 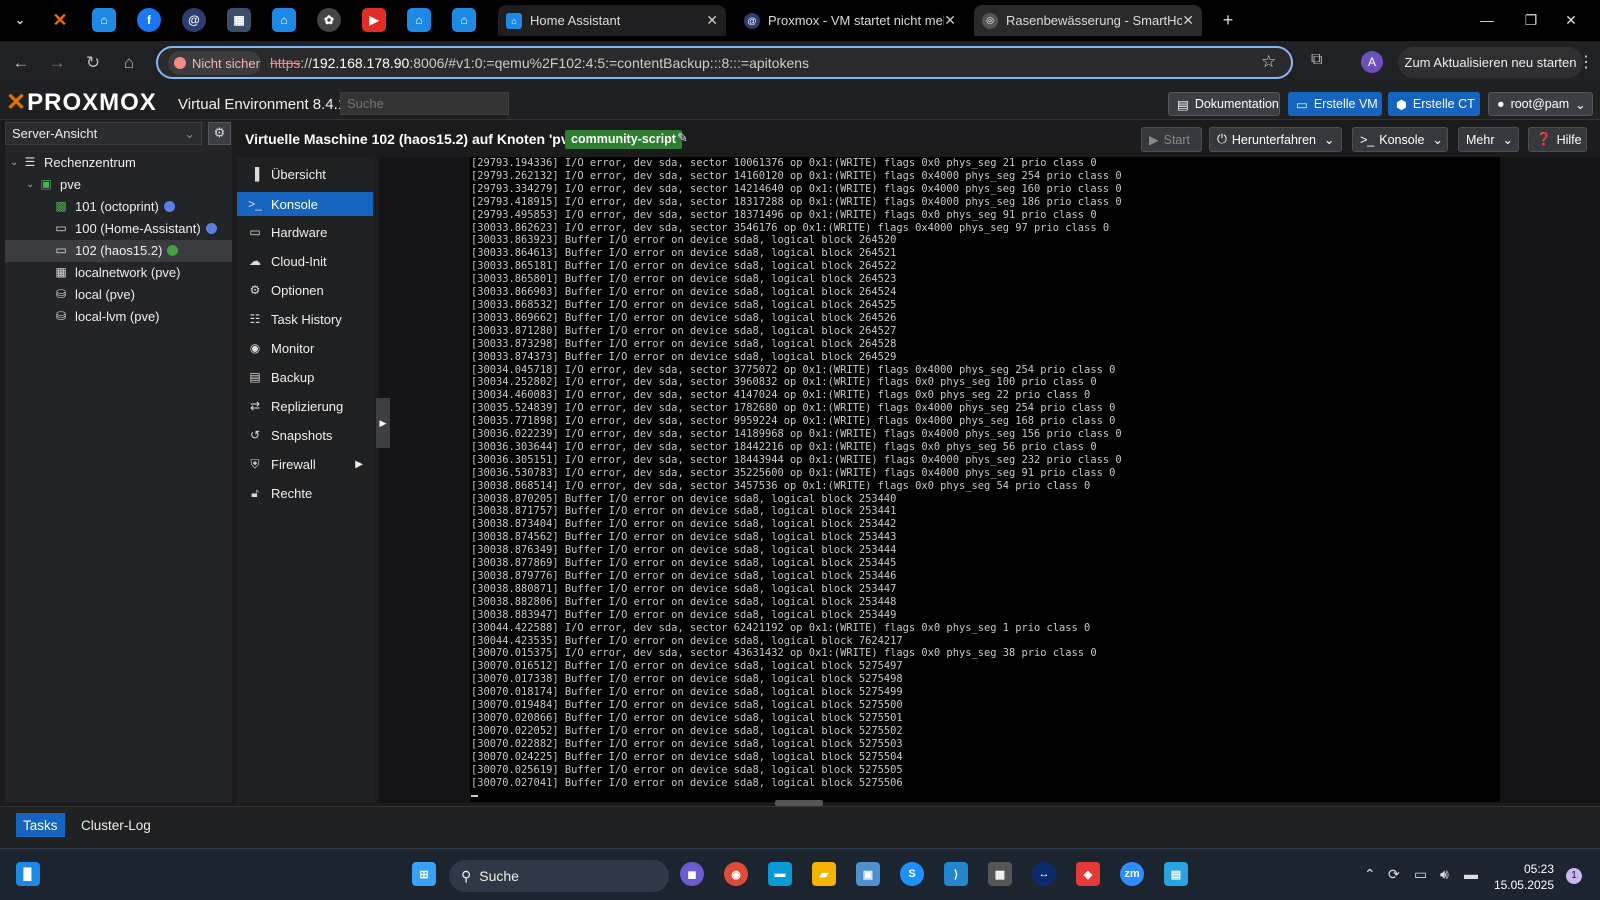 I want to click on tree-item-vm-100: ▭ 100 (Home-Assistant), so click(x=135, y=228).